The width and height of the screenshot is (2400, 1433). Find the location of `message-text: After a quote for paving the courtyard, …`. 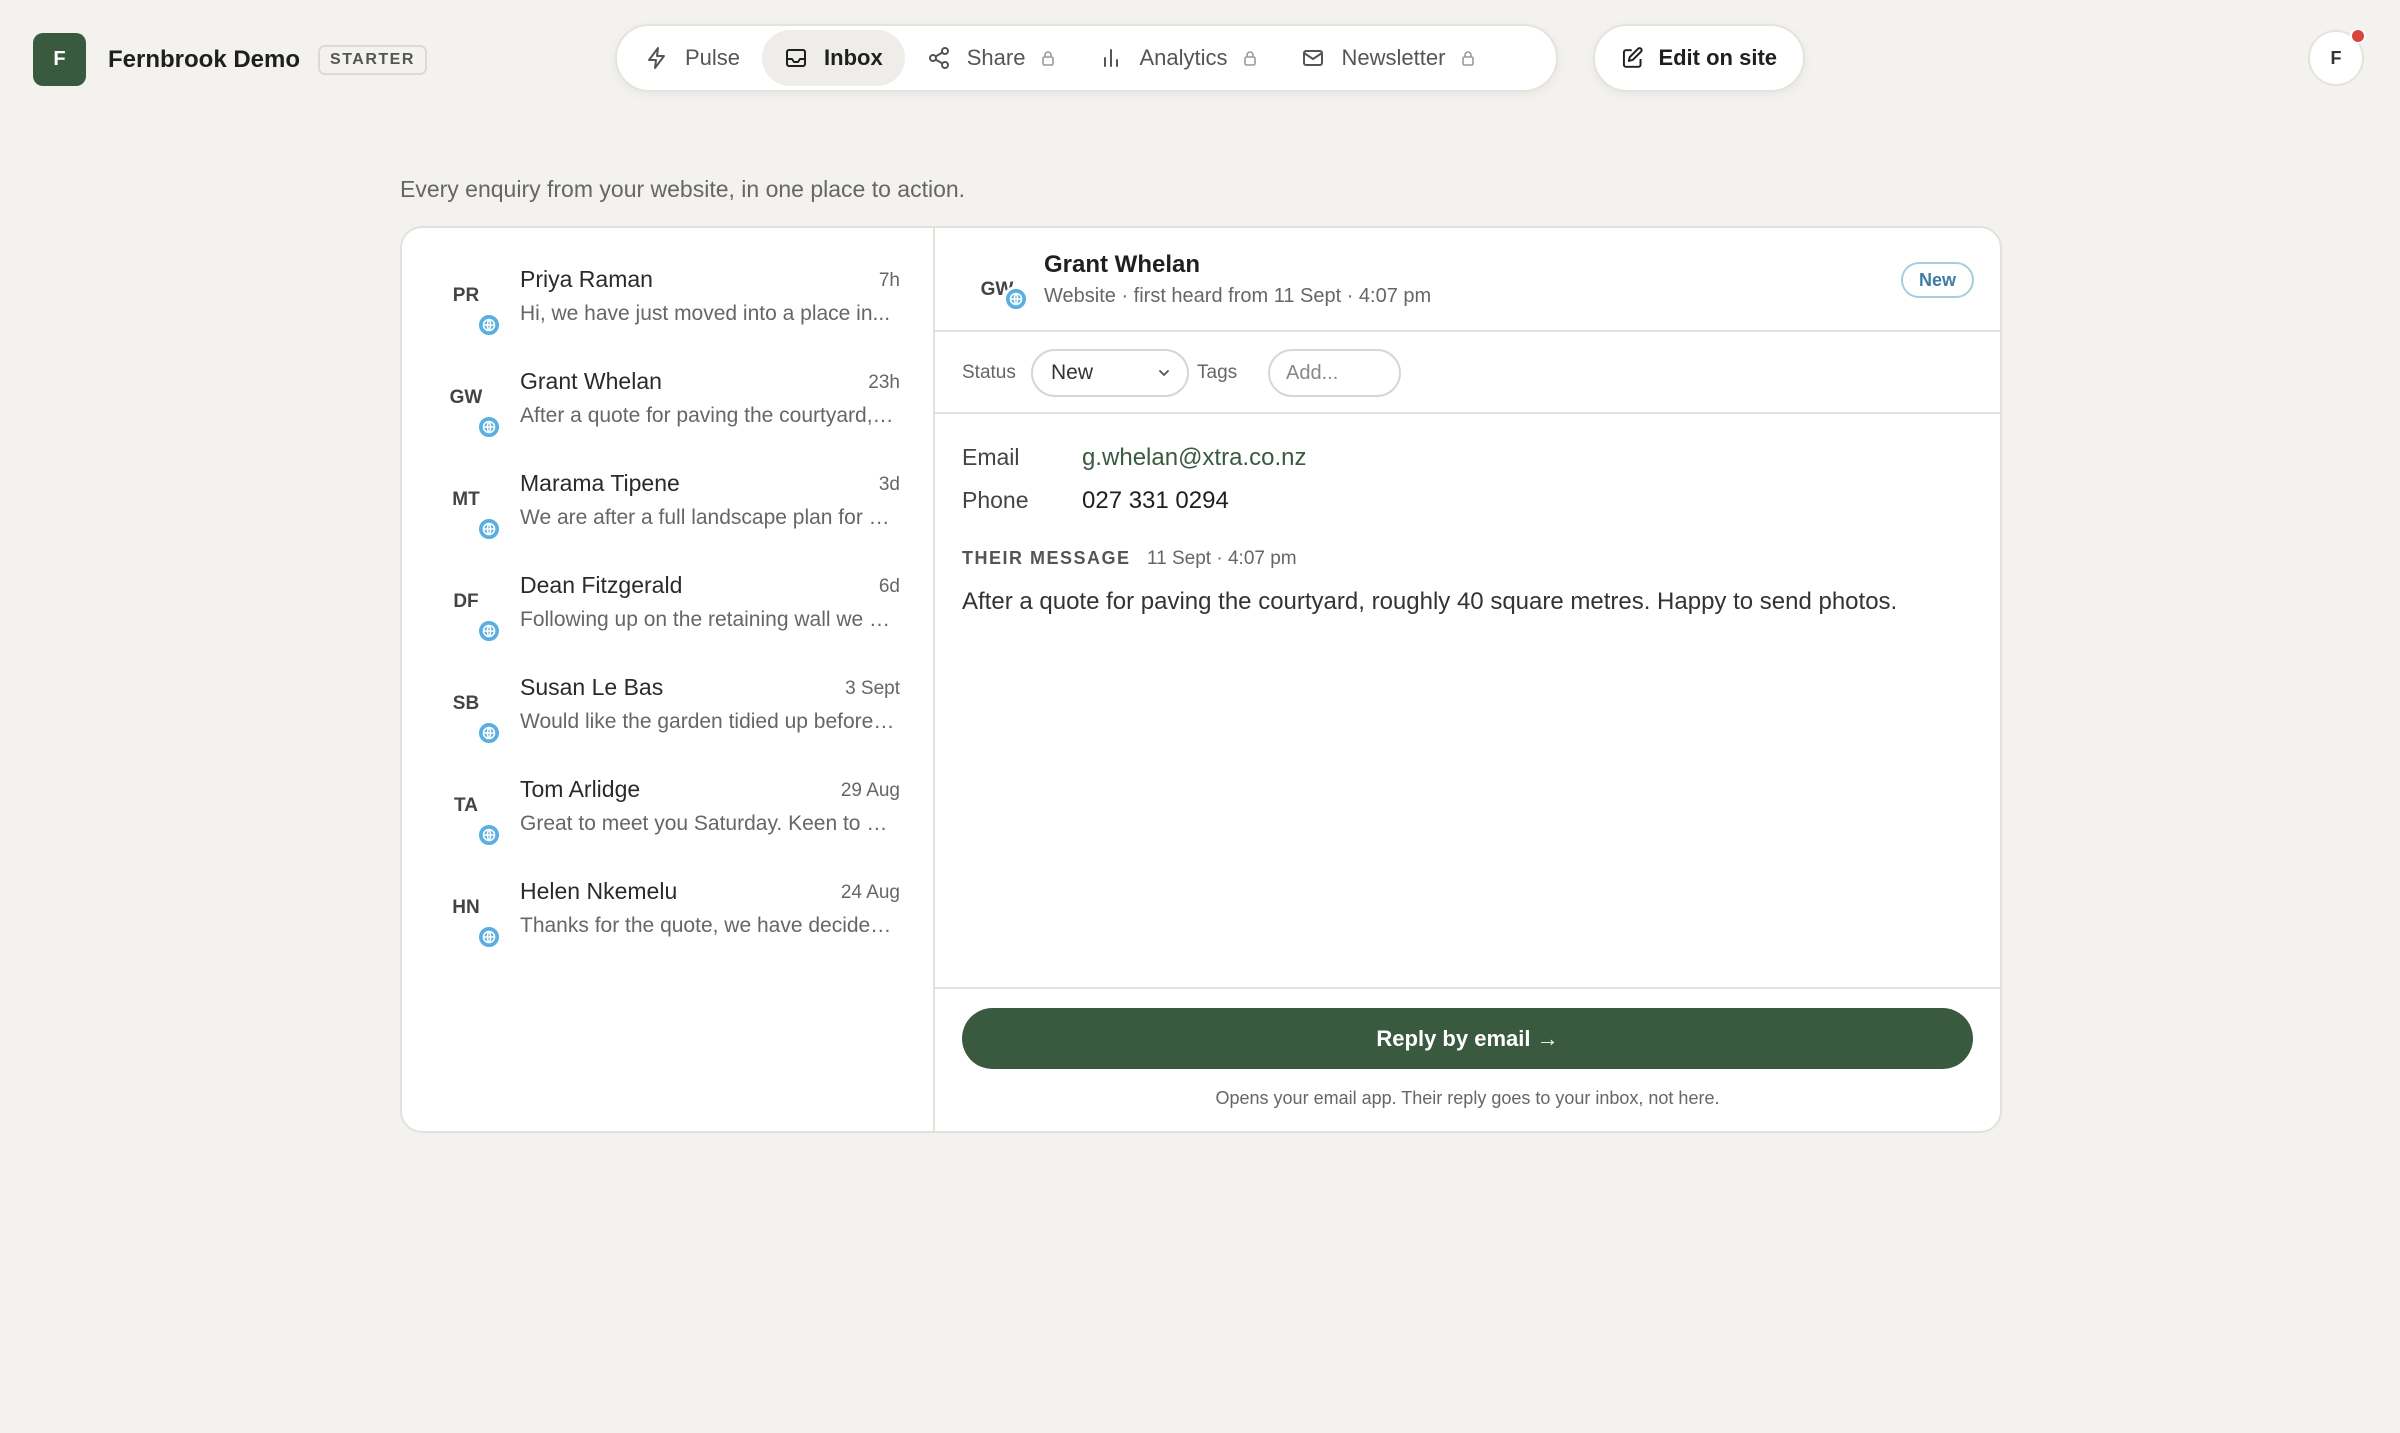

message-text: After a quote for paving the courtyard, … is located at coordinates (1430, 601).